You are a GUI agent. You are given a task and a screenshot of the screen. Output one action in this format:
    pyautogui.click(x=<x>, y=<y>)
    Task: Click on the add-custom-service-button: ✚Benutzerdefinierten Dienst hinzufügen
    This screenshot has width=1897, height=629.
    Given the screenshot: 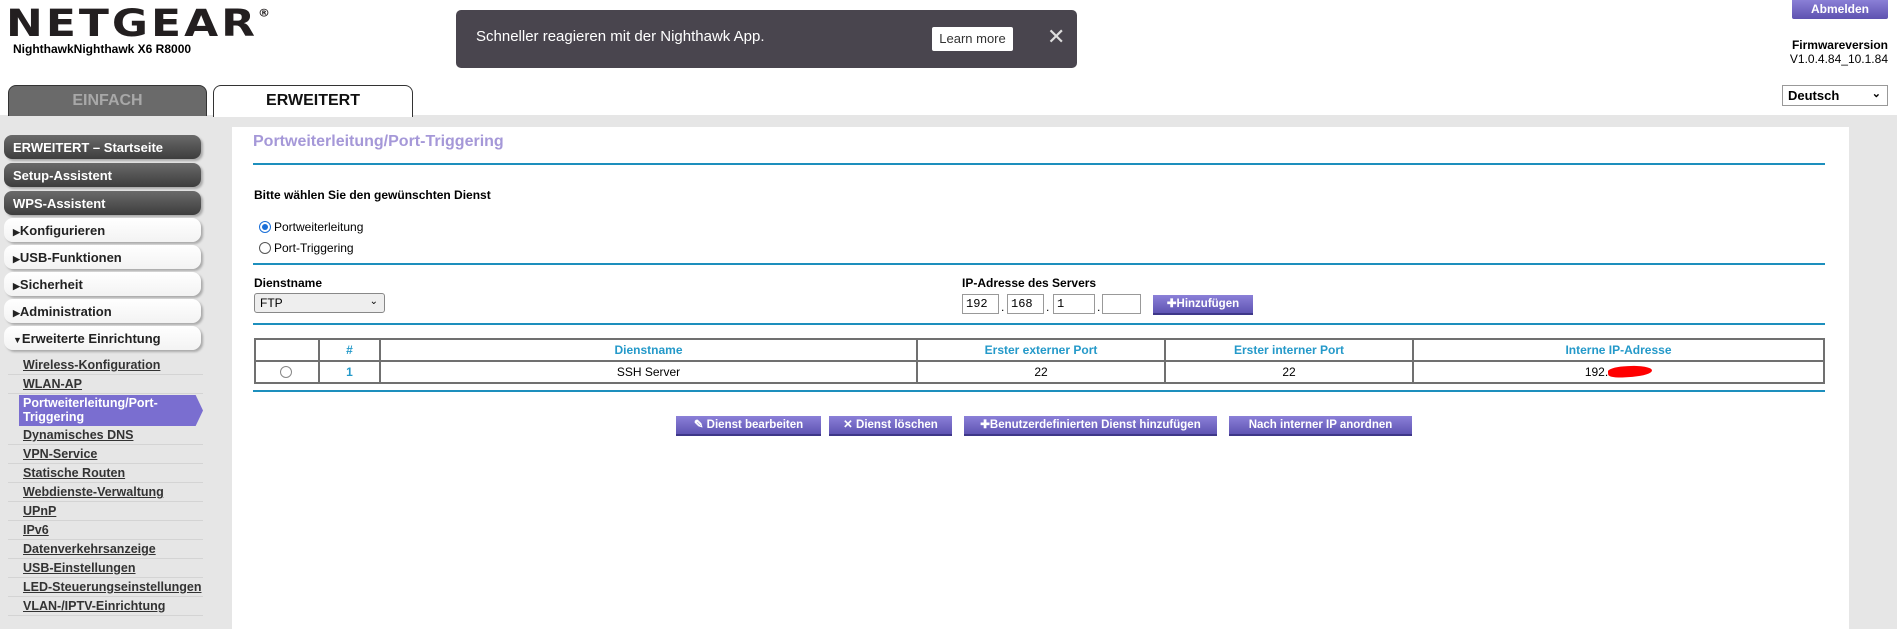 What is the action you would take?
    pyautogui.click(x=1090, y=426)
    